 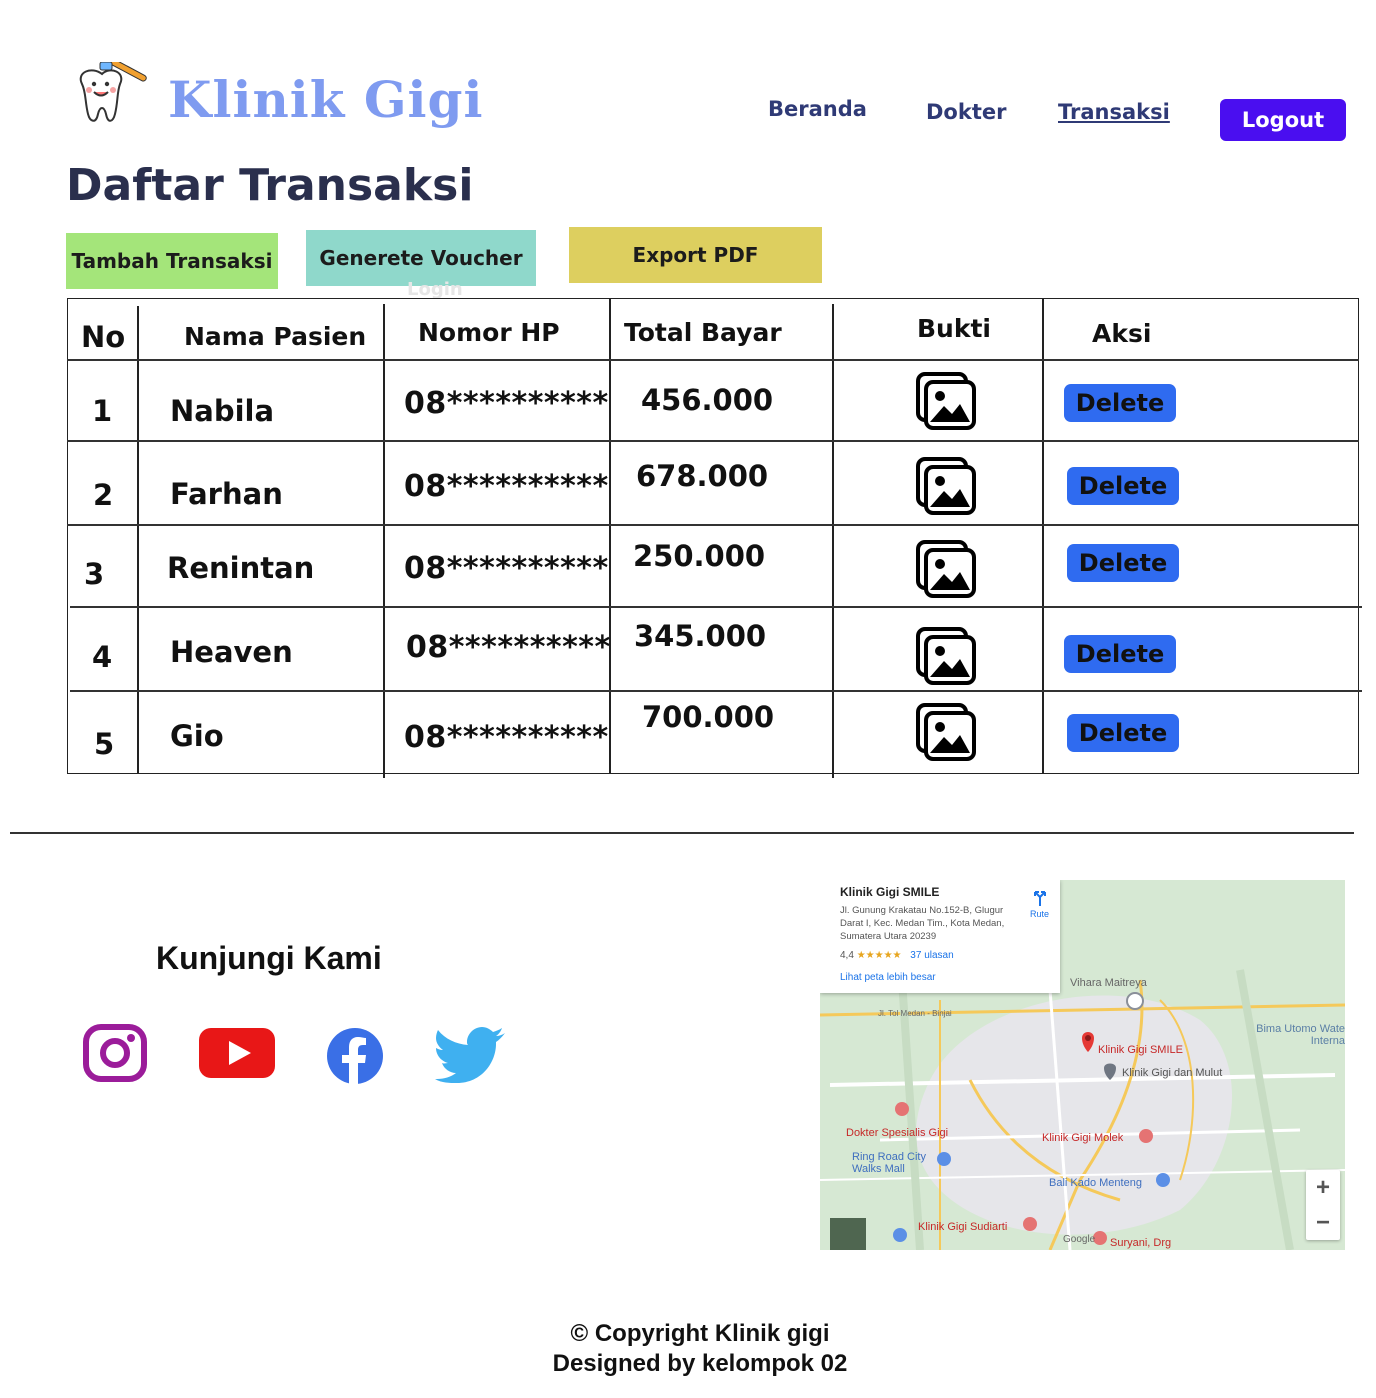 What do you see at coordinates (1095, 1183) in the screenshot?
I see `map-label: Bali Kado Menteng` at bounding box center [1095, 1183].